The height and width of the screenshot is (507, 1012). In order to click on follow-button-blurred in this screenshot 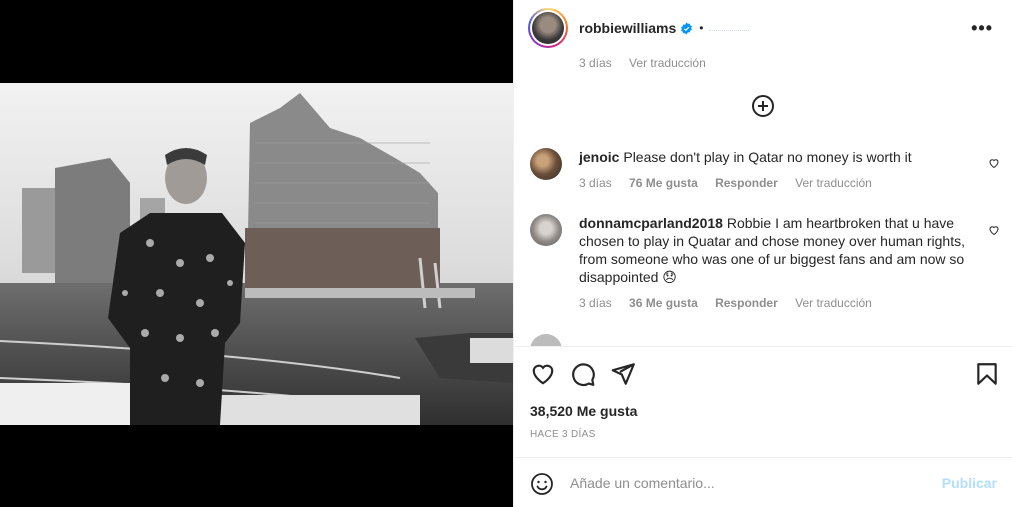, I will do `click(729, 28)`.